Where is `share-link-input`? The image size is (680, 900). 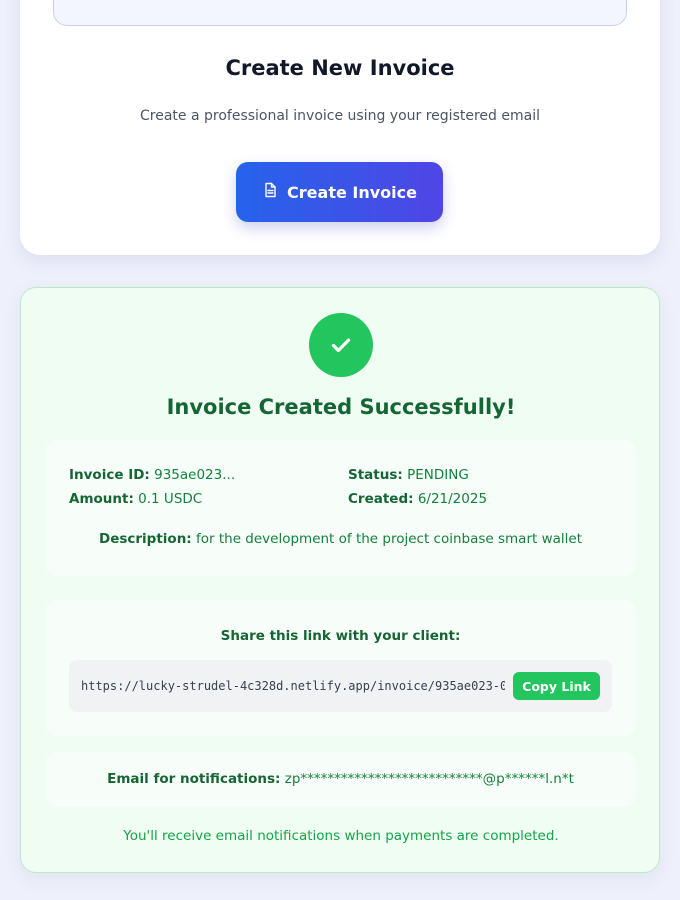
share-link-input is located at coordinates (293, 686).